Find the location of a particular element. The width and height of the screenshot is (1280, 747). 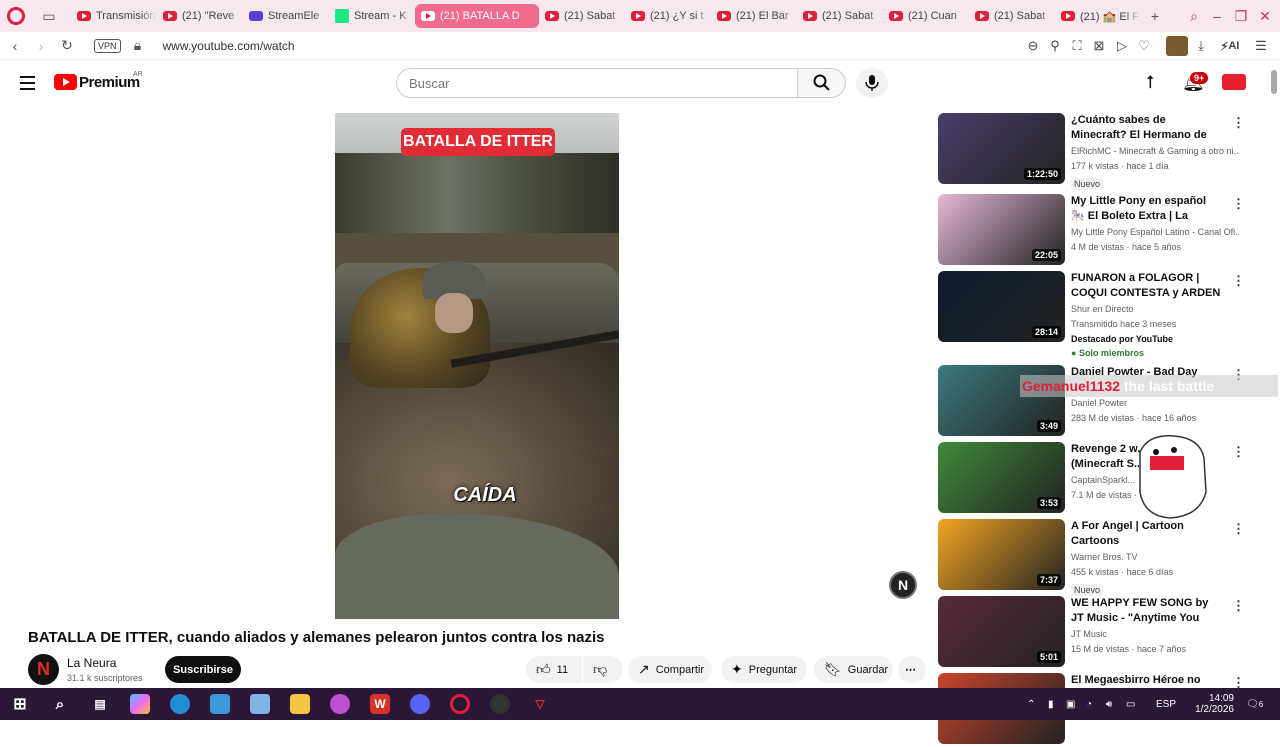

profile-avatar is located at coordinates (1177, 46).